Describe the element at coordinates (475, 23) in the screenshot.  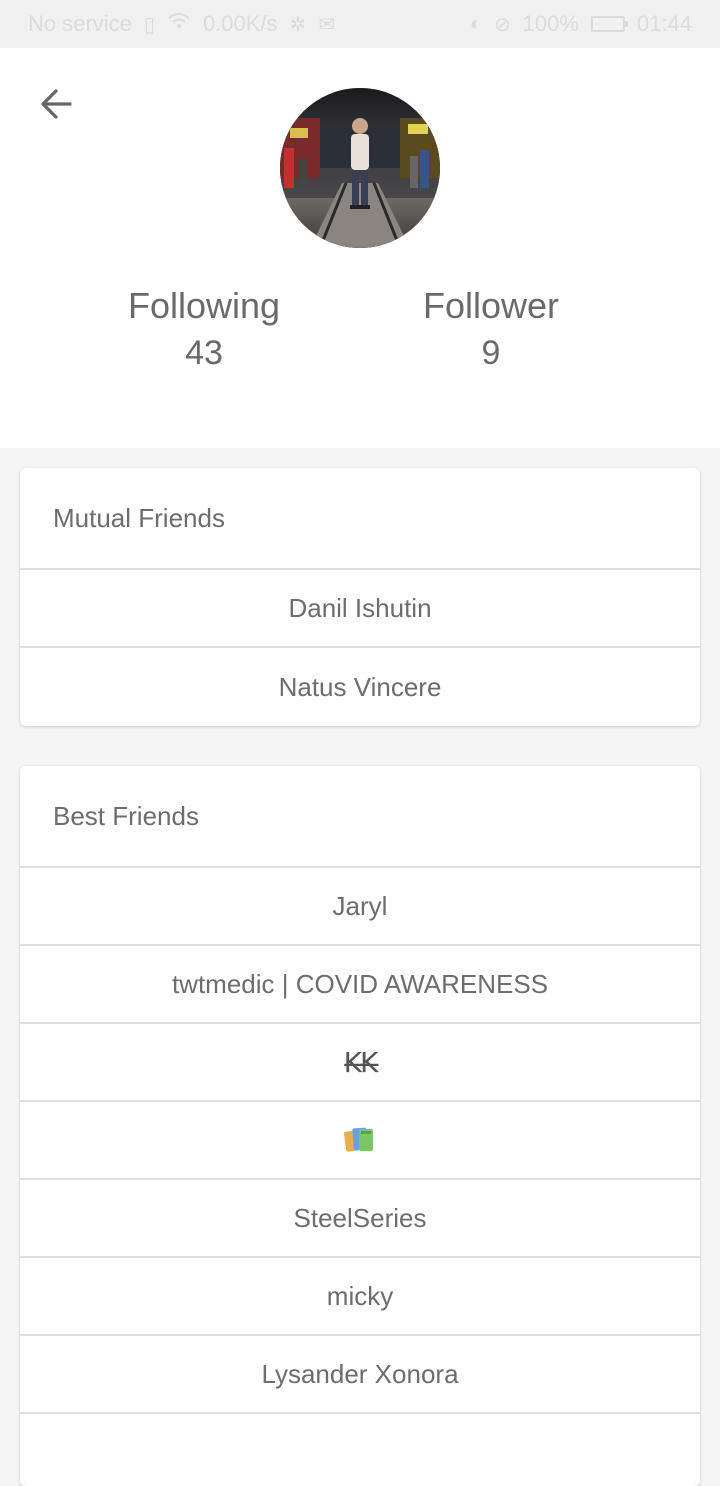
I see `vibrate-icon: ◐` at that location.